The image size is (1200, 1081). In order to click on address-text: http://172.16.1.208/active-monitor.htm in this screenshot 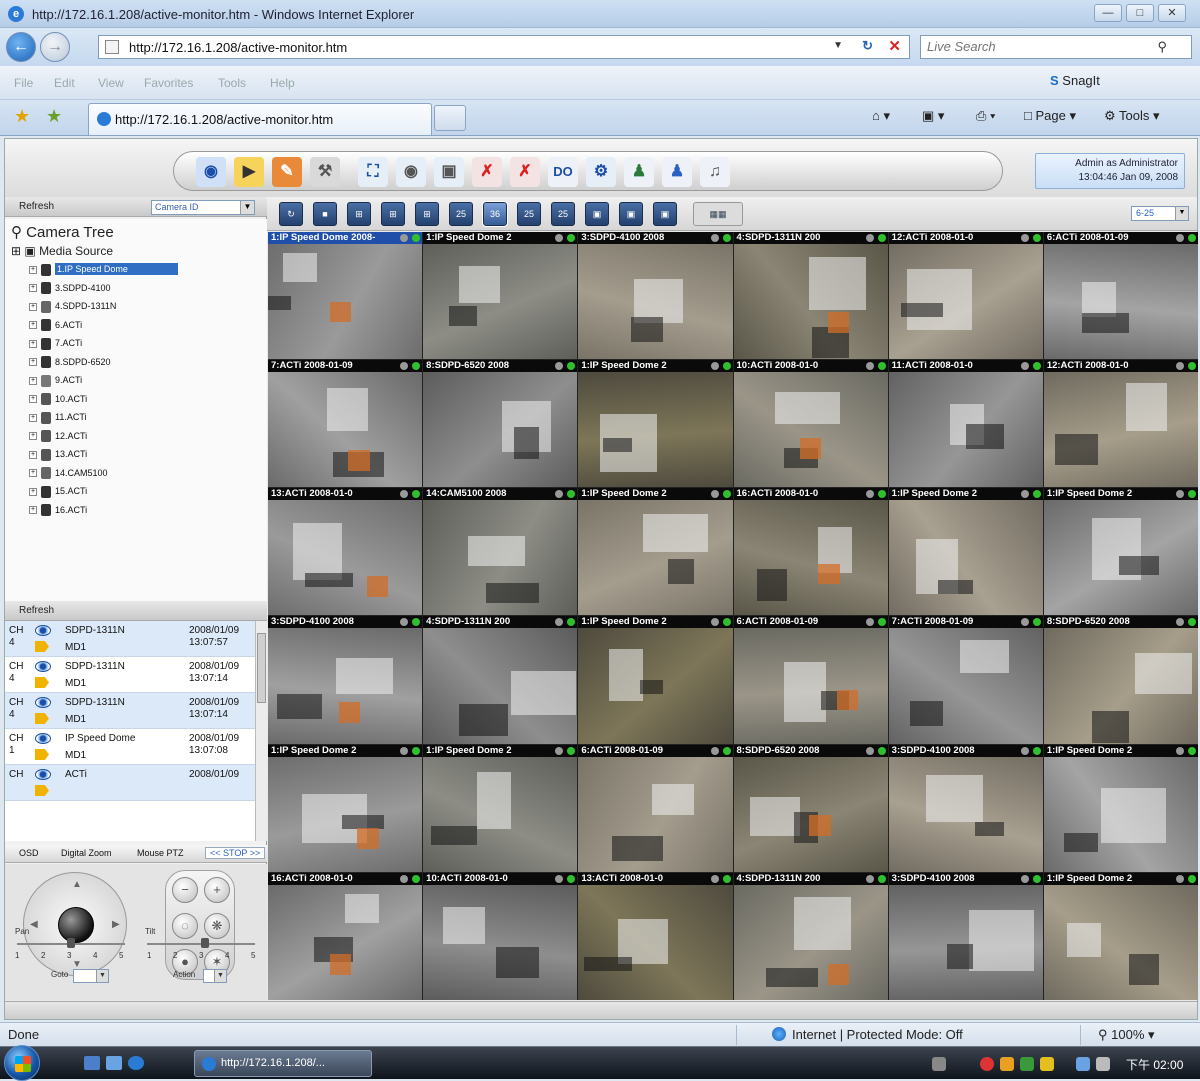, I will do `click(238, 47)`.